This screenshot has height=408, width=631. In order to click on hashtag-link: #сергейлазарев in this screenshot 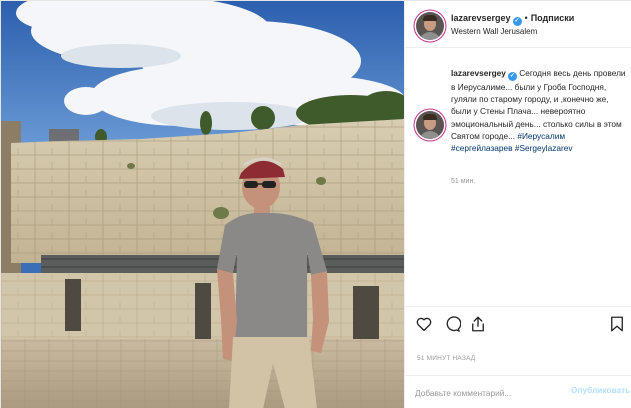, I will do `click(482, 148)`.